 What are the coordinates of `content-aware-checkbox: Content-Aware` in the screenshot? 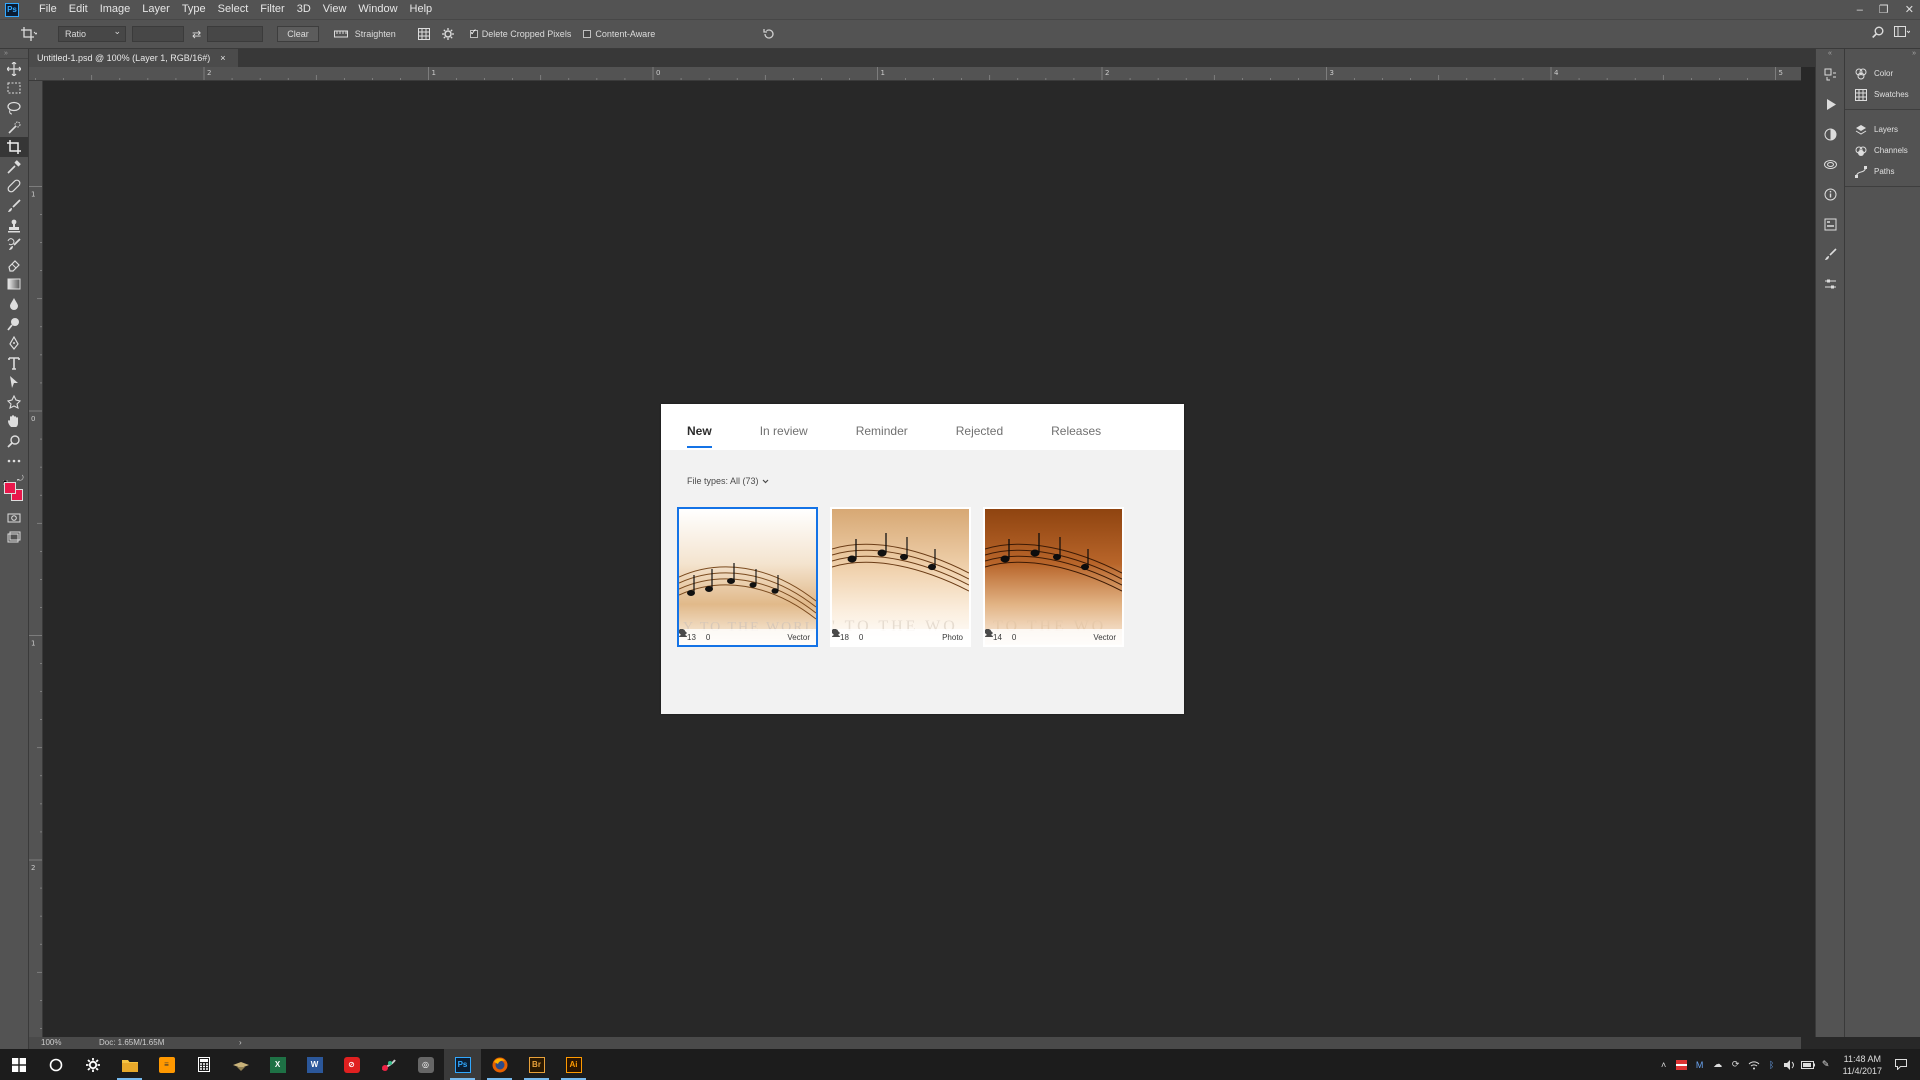 It's located at (619, 34).